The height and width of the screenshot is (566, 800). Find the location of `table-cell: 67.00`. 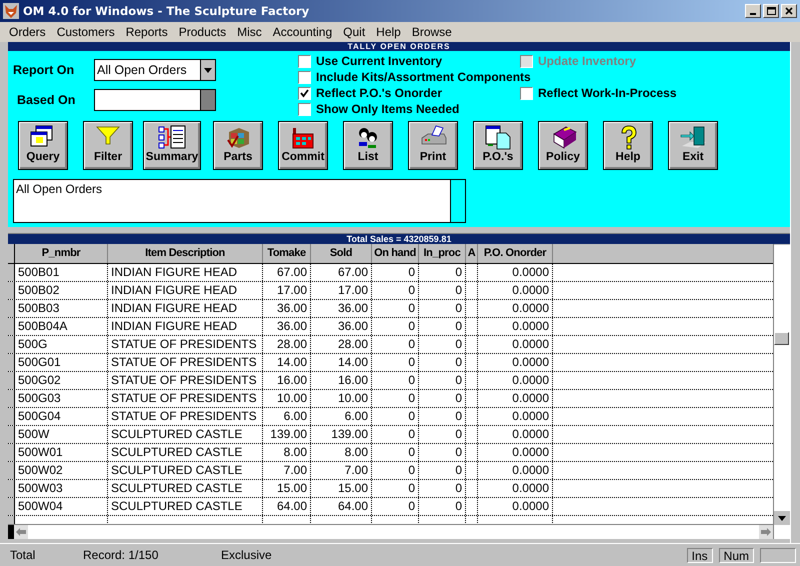

table-cell: 67.00 is located at coordinates (341, 272).